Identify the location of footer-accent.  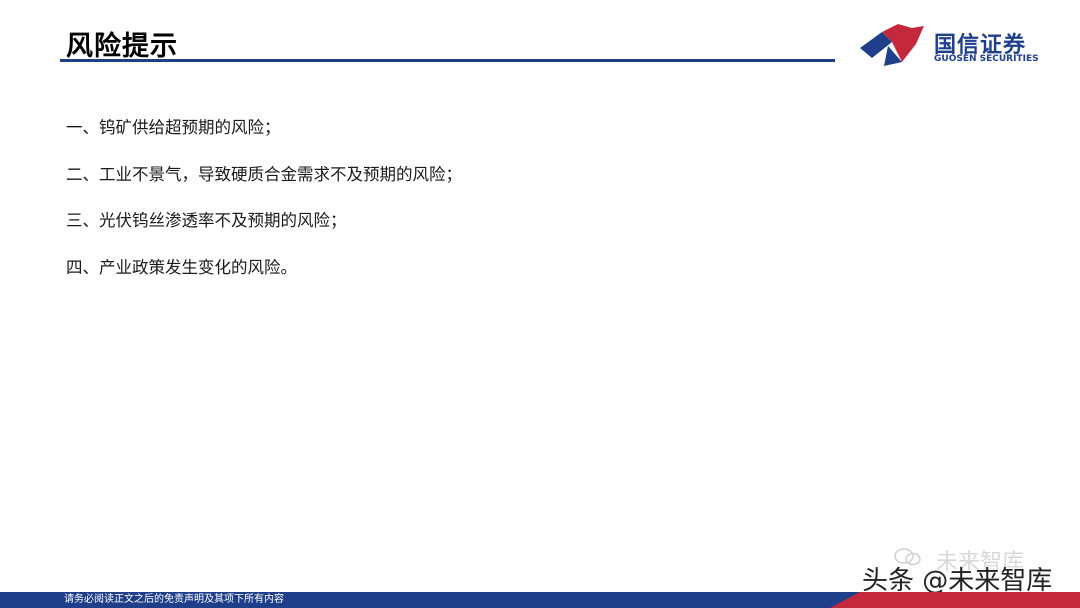
(955, 600).